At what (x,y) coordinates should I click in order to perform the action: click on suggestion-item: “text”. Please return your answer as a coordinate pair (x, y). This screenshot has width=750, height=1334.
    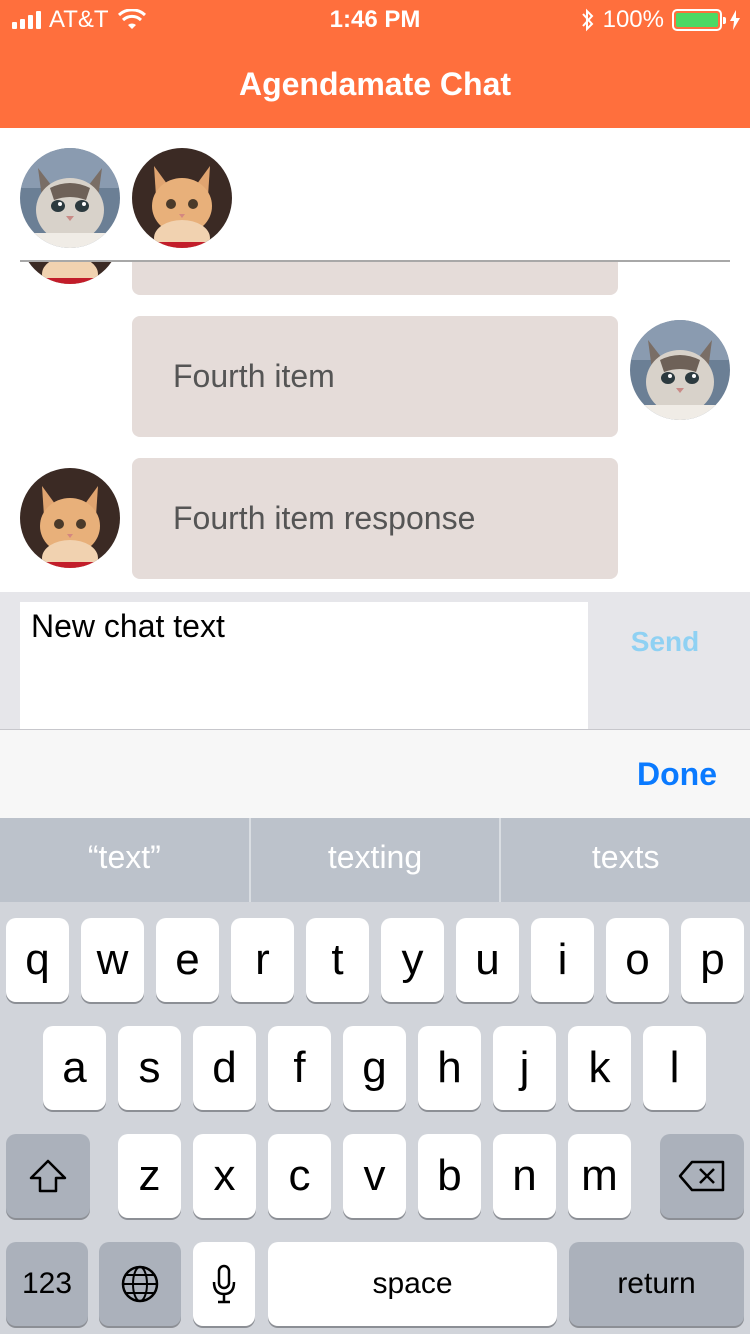
    Looking at the image, I should click on (124, 860).